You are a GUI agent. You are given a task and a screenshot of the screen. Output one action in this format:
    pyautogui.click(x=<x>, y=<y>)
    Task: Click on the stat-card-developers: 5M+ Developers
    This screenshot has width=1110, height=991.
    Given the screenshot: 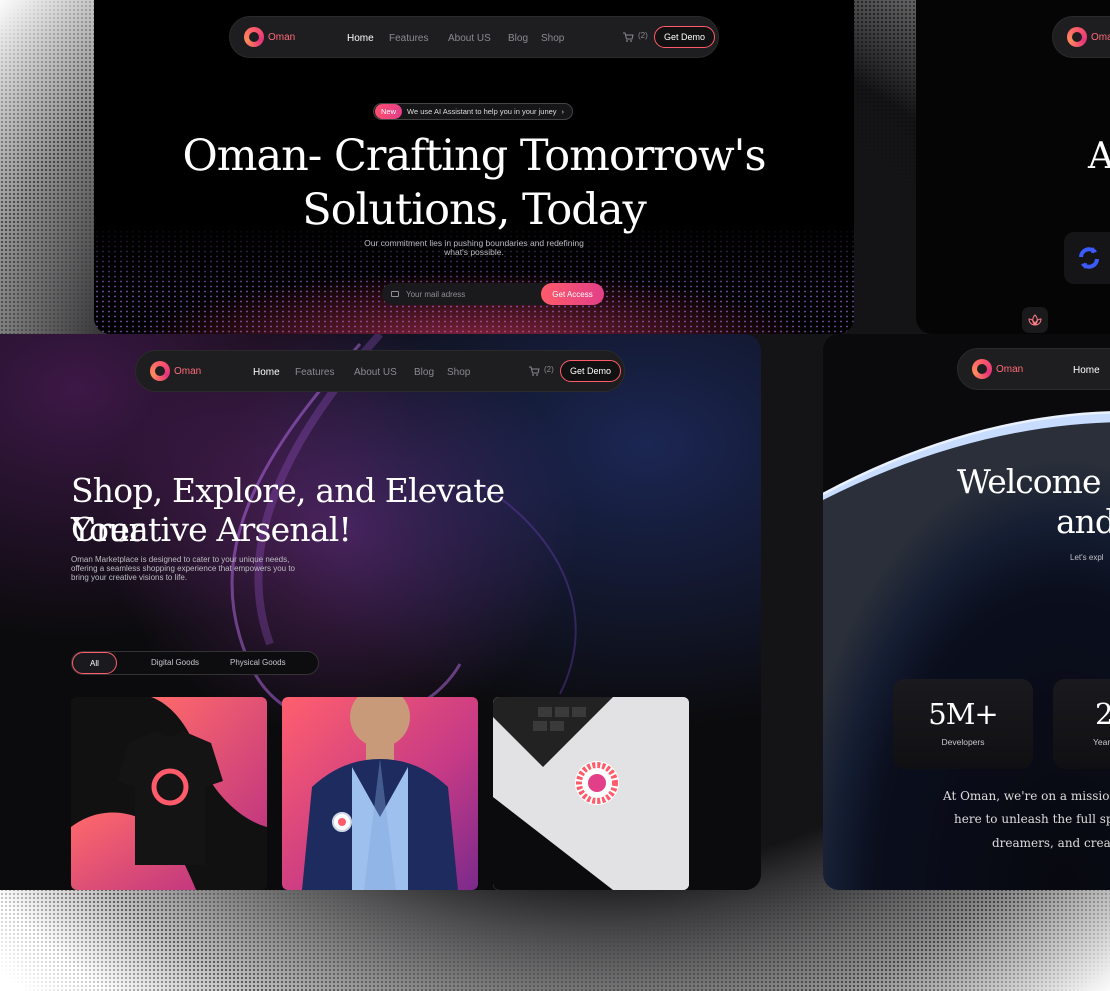 What is the action you would take?
    pyautogui.click(x=963, y=724)
    